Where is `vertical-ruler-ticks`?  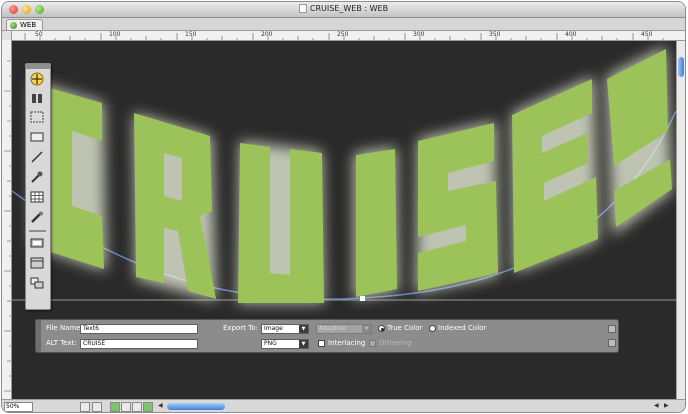 vertical-ruler-ticks is located at coordinates (7, 226).